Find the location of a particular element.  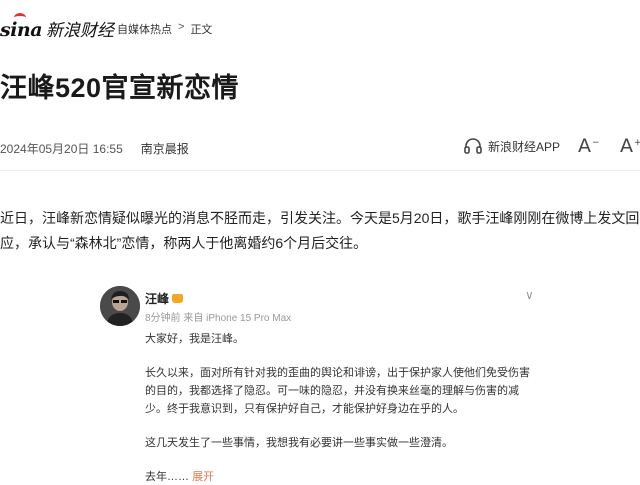

sina-eye-icon is located at coordinates (20, 17).